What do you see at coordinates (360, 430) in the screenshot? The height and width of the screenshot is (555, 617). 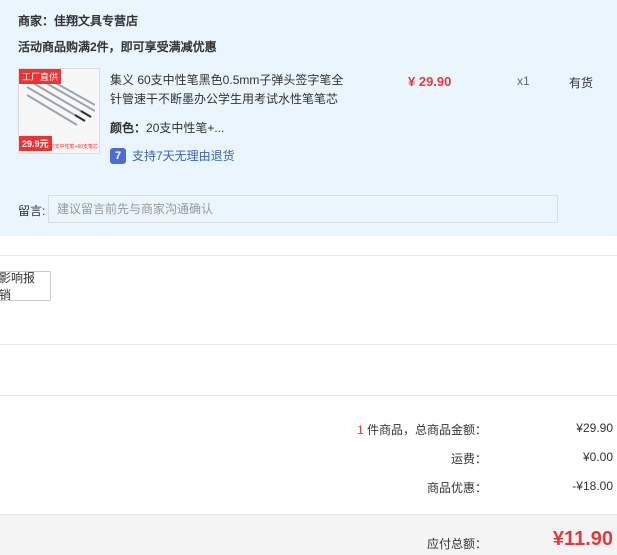 I see `item-count: 1` at bounding box center [360, 430].